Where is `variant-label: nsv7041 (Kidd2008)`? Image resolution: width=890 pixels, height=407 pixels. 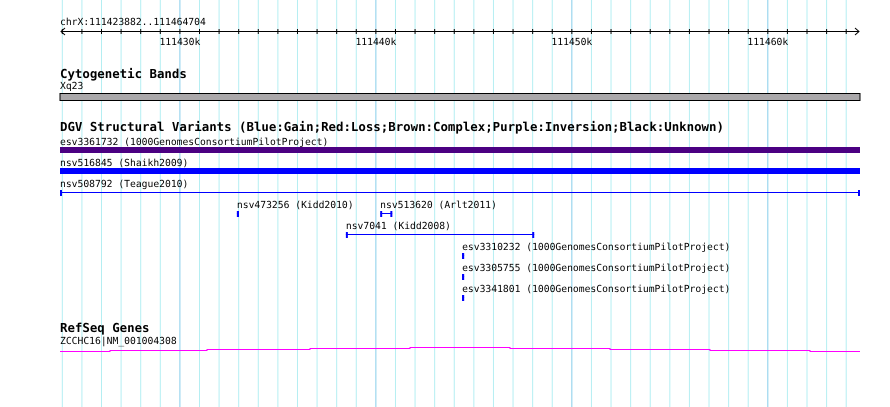 variant-label: nsv7041 (Kidd2008) is located at coordinates (398, 226).